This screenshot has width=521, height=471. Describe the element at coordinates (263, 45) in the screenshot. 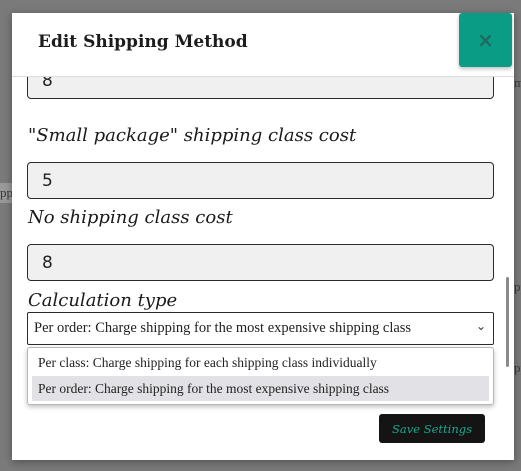

I see `modal-header: Edit Shipping Method` at that location.